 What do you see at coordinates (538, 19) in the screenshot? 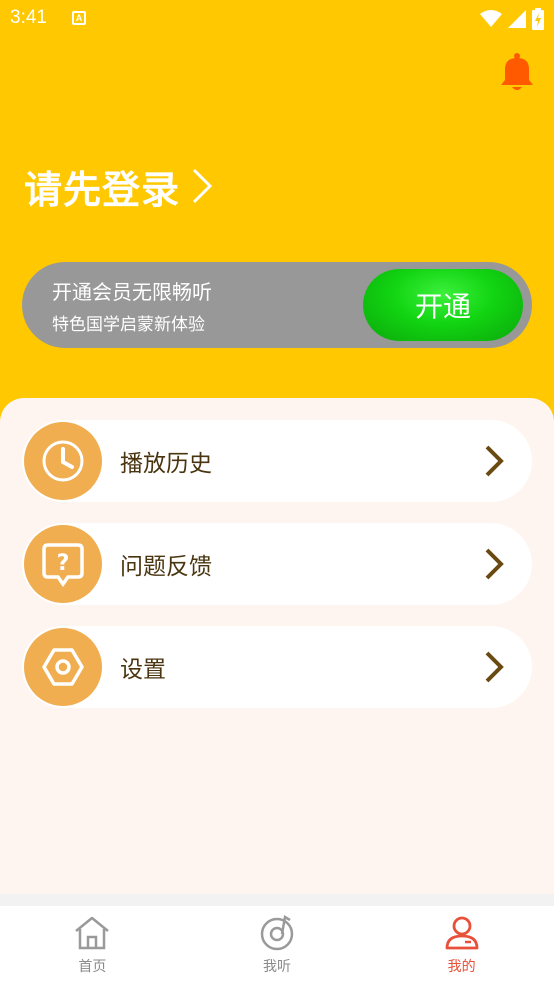
I see `battery-icon` at bounding box center [538, 19].